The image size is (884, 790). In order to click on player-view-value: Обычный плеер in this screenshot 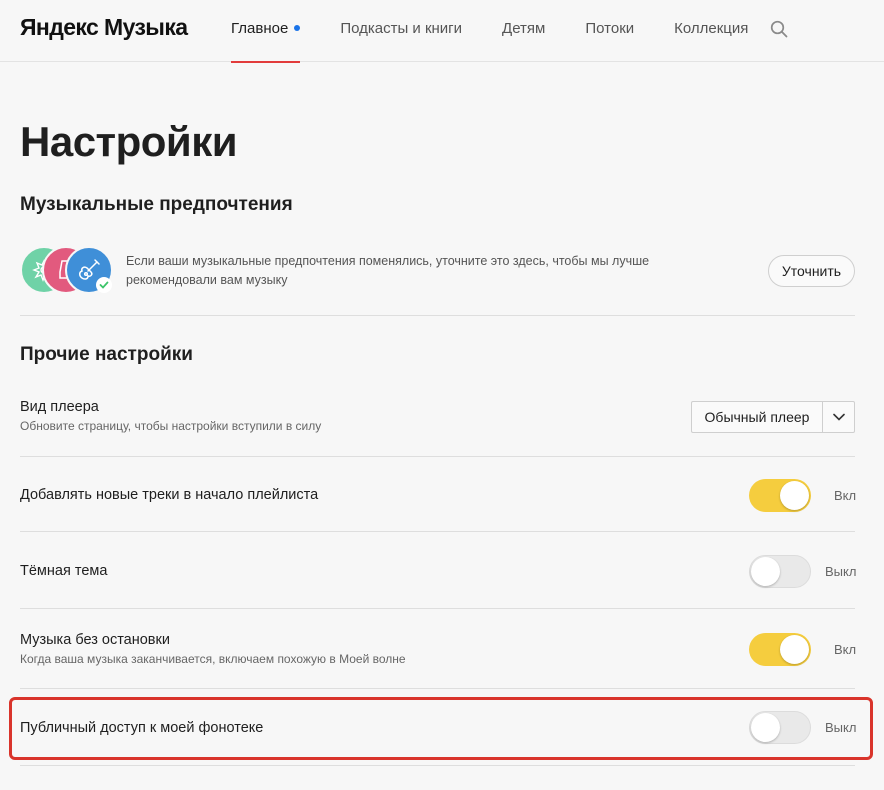, I will do `click(756, 417)`.